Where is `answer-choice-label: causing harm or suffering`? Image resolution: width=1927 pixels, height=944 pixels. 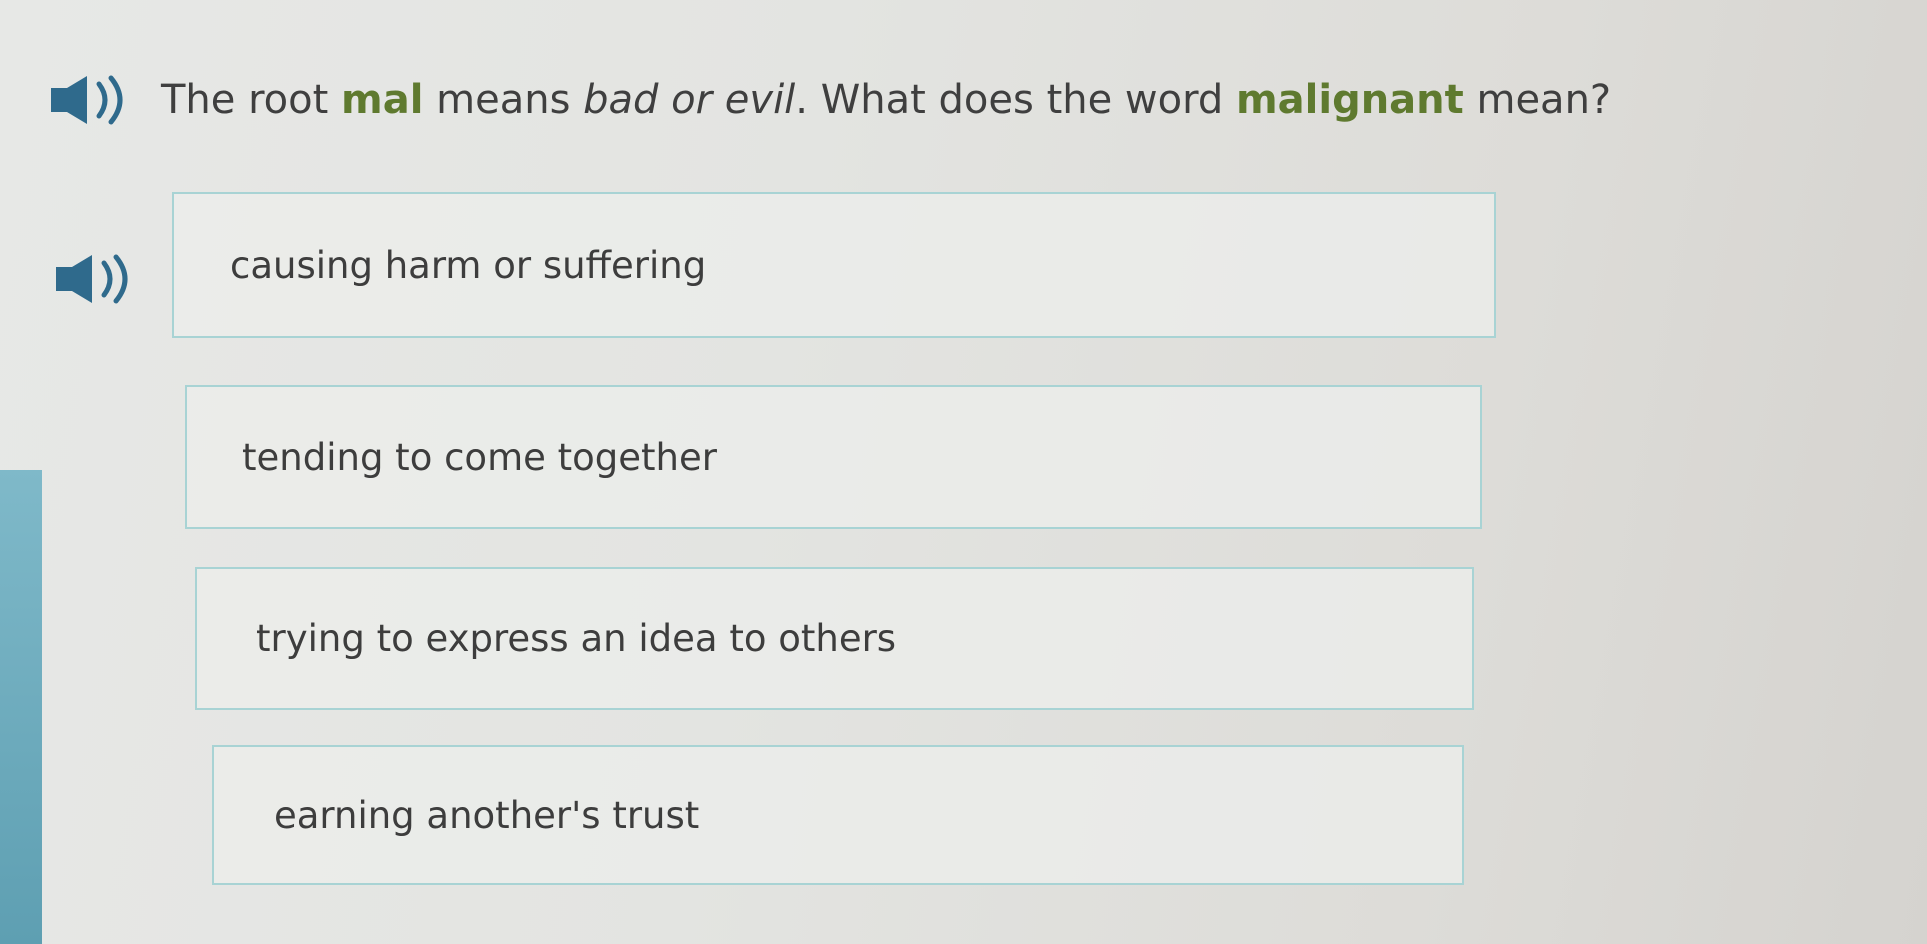
answer-choice-label: causing harm or suffering is located at coordinates (468, 265).